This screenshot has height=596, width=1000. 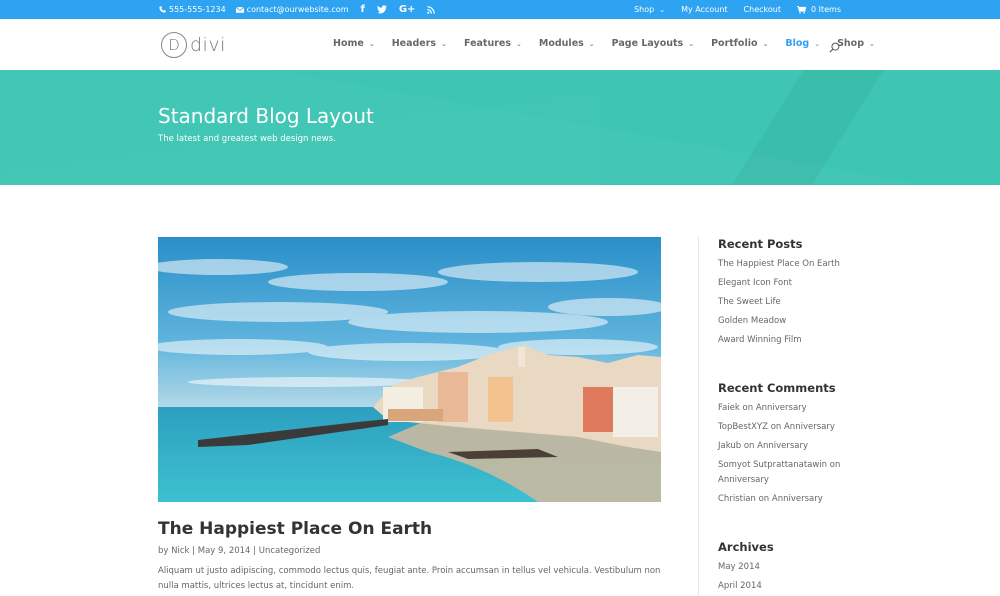 What do you see at coordinates (856, 43) in the screenshot?
I see `nav-item-shop: Shop ⌄` at bounding box center [856, 43].